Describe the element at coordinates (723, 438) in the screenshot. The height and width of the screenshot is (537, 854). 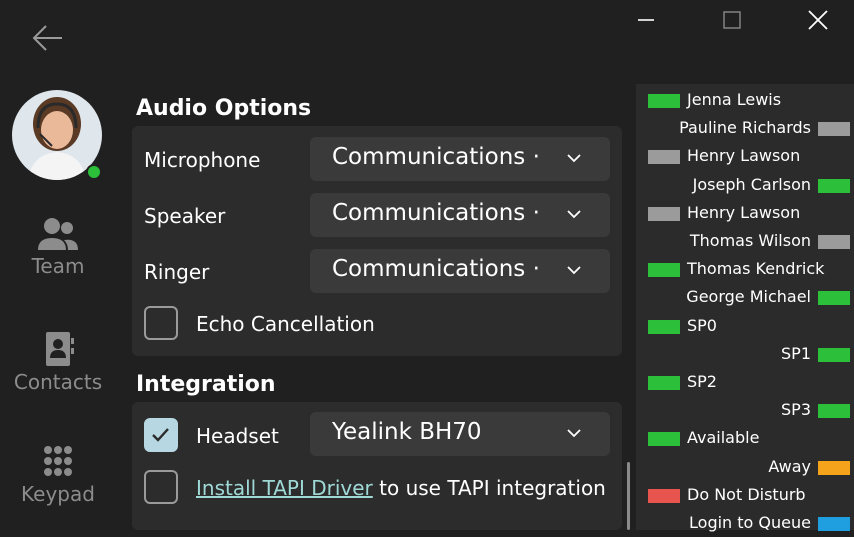
I see `team-member-name: Available` at that location.